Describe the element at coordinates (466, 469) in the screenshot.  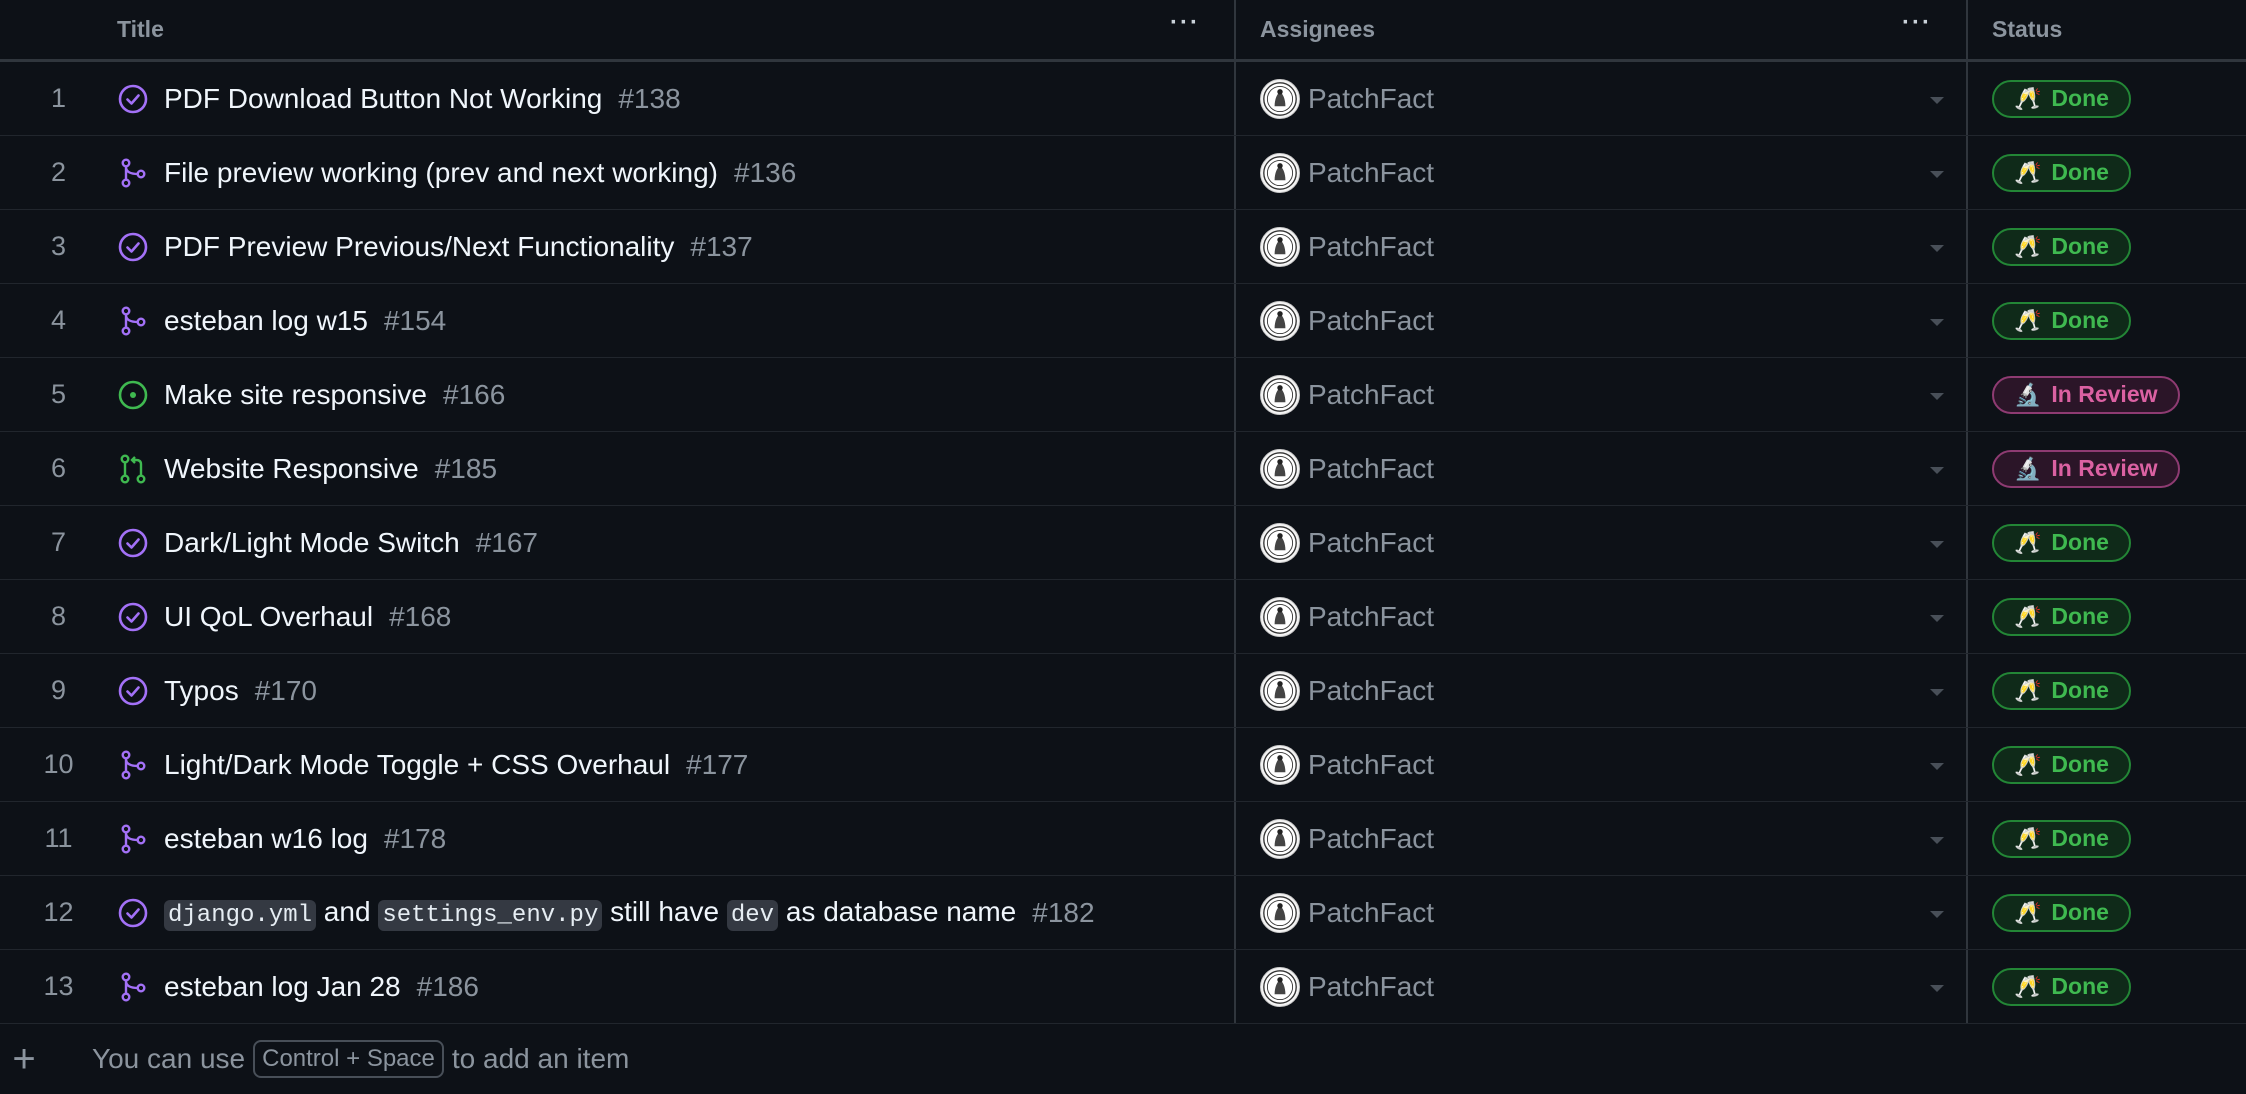
I see `item-number: #185` at that location.